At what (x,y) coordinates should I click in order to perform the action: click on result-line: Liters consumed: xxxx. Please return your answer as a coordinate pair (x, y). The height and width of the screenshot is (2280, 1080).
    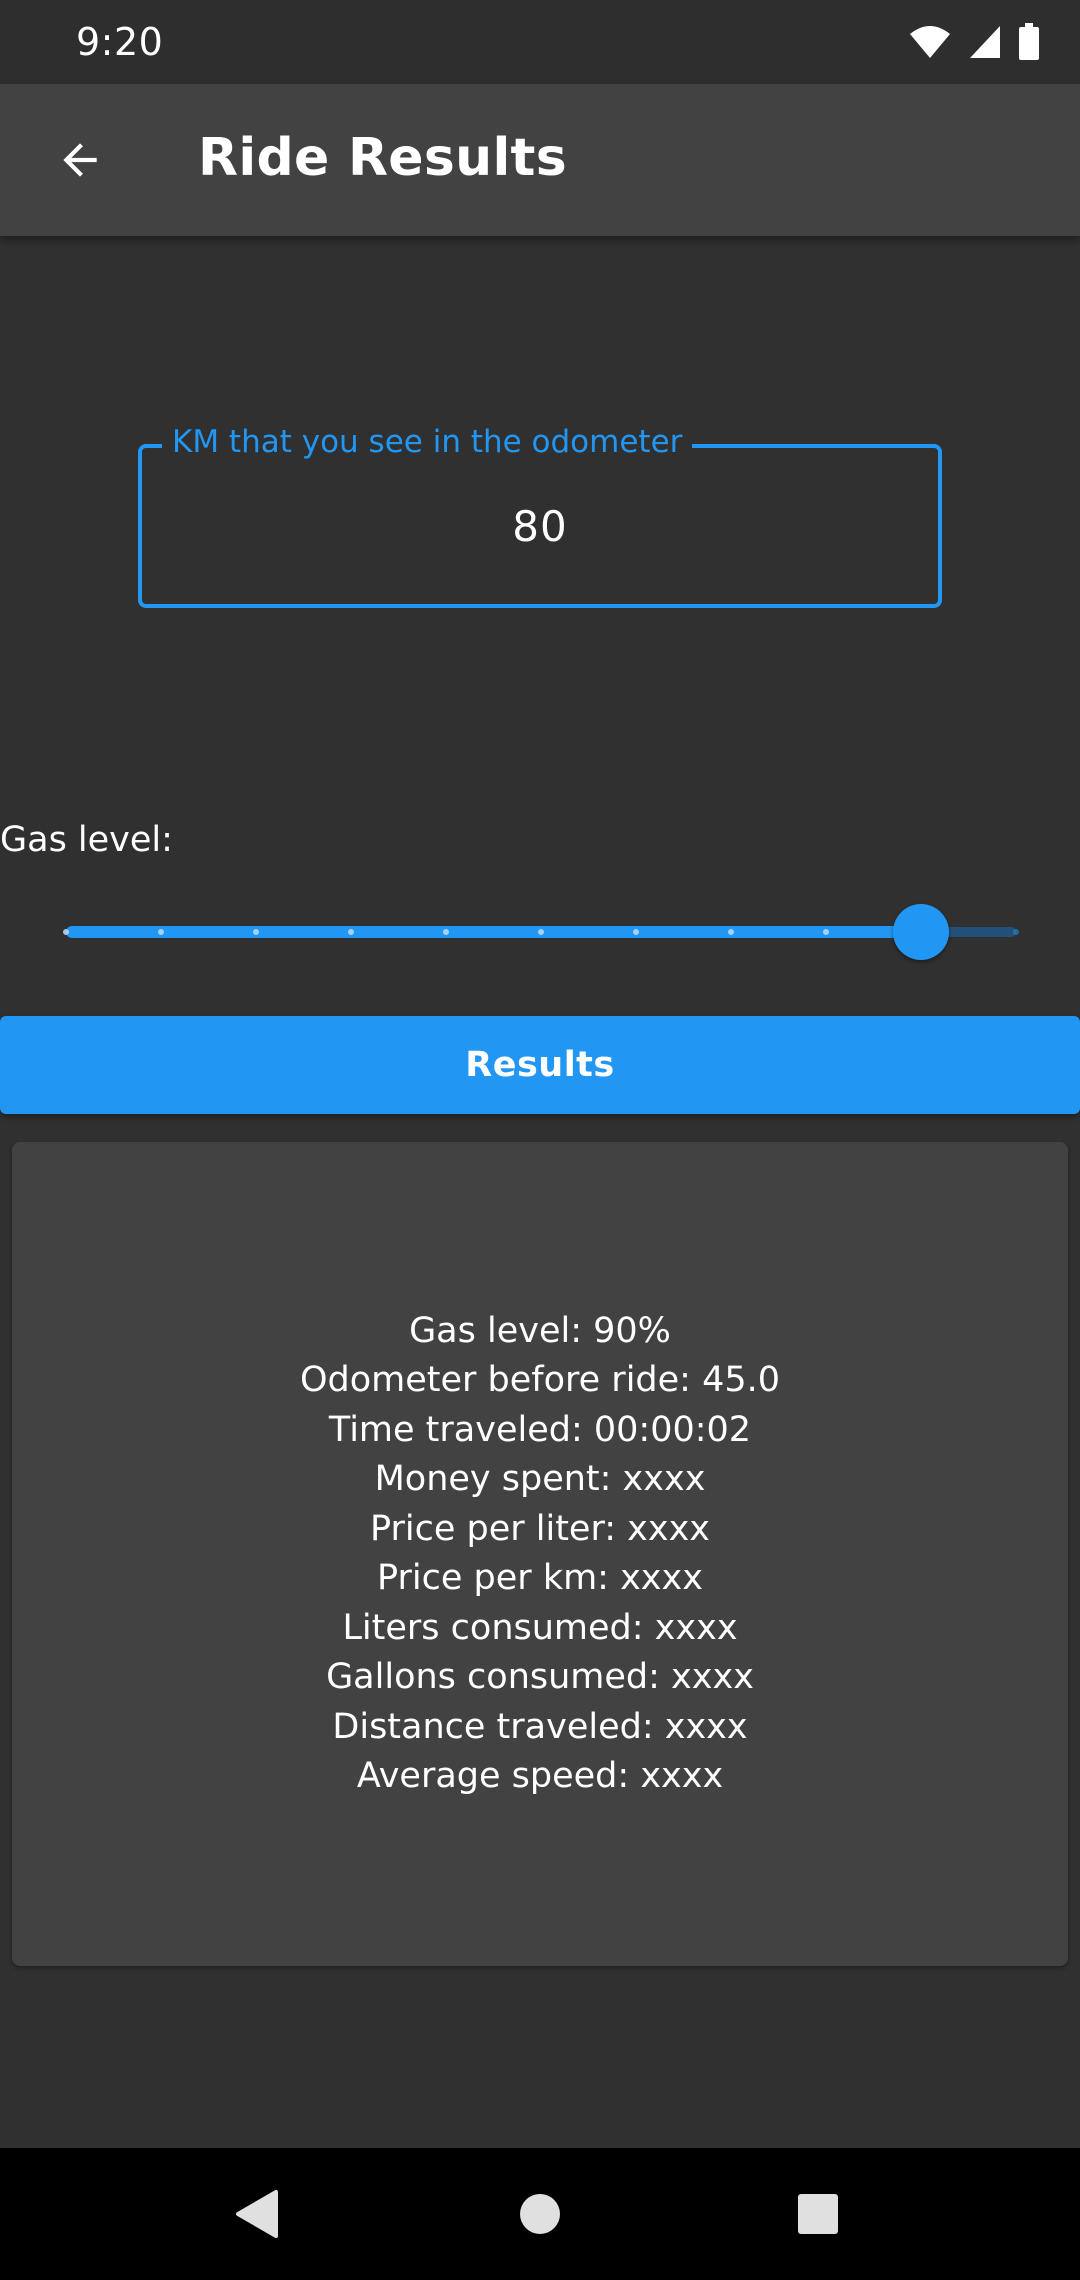
    Looking at the image, I should click on (540, 1627).